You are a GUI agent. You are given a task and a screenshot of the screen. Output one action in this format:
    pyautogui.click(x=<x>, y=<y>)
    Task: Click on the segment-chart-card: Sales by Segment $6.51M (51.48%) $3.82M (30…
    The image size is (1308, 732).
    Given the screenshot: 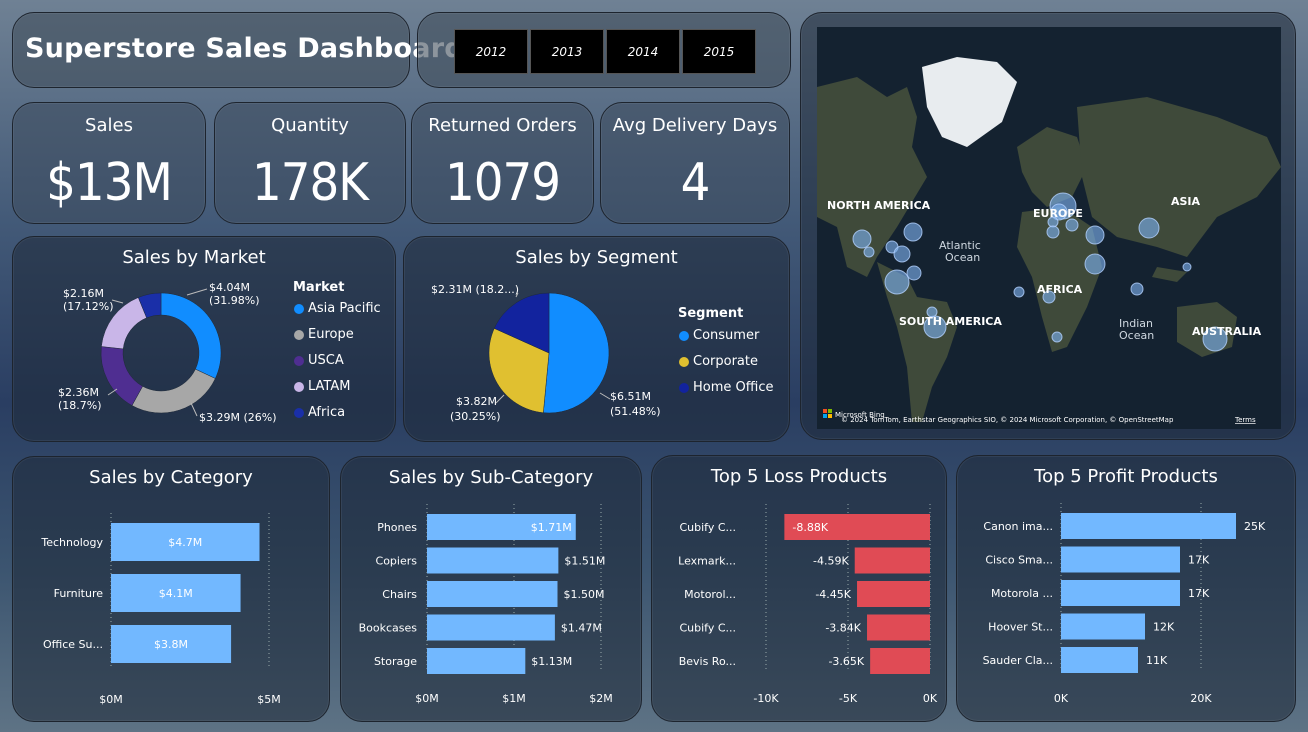 What is the action you would take?
    pyautogui.click(x=596, y=339)
    